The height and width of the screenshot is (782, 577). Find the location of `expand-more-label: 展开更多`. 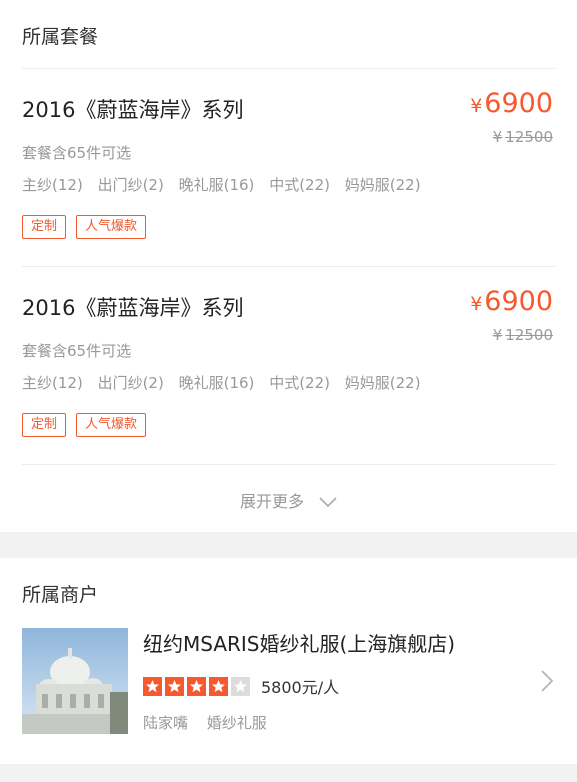

expand-more-label: 展开更多 is located at coordinates (271, 501).